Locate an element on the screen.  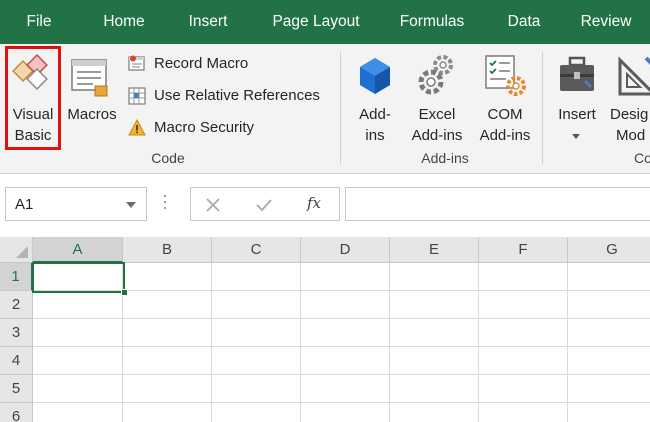
add-ins-button: Add- ins is located at coordinates (375, 98).